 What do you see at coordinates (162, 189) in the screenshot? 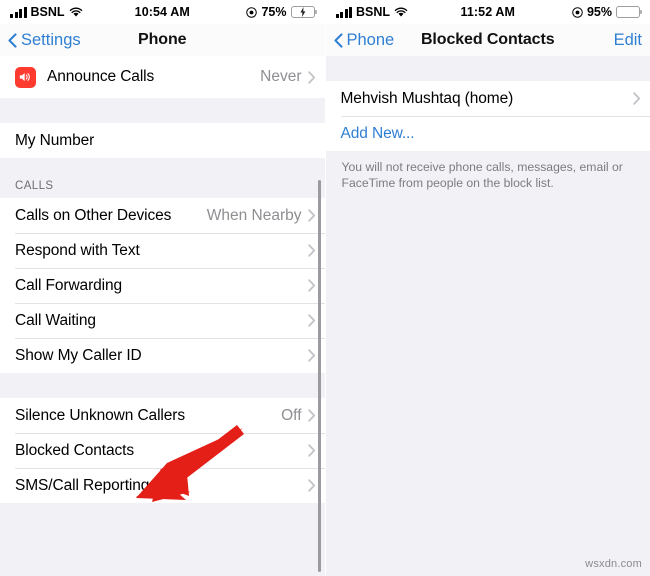
I see `section-header-calls: CALLS` at bounding box center [162, 189].